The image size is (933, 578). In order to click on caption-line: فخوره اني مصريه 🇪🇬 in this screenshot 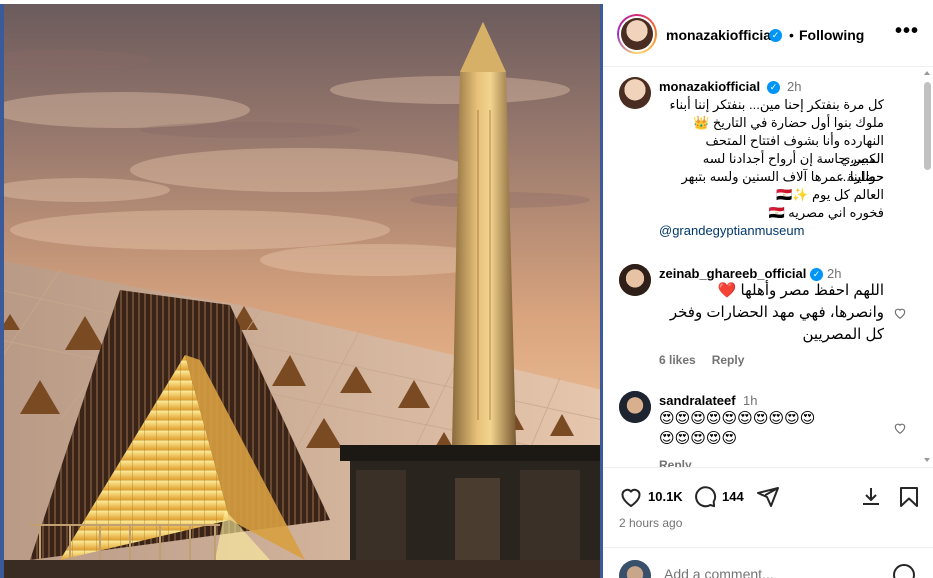, I will do `click(826, 212)`.